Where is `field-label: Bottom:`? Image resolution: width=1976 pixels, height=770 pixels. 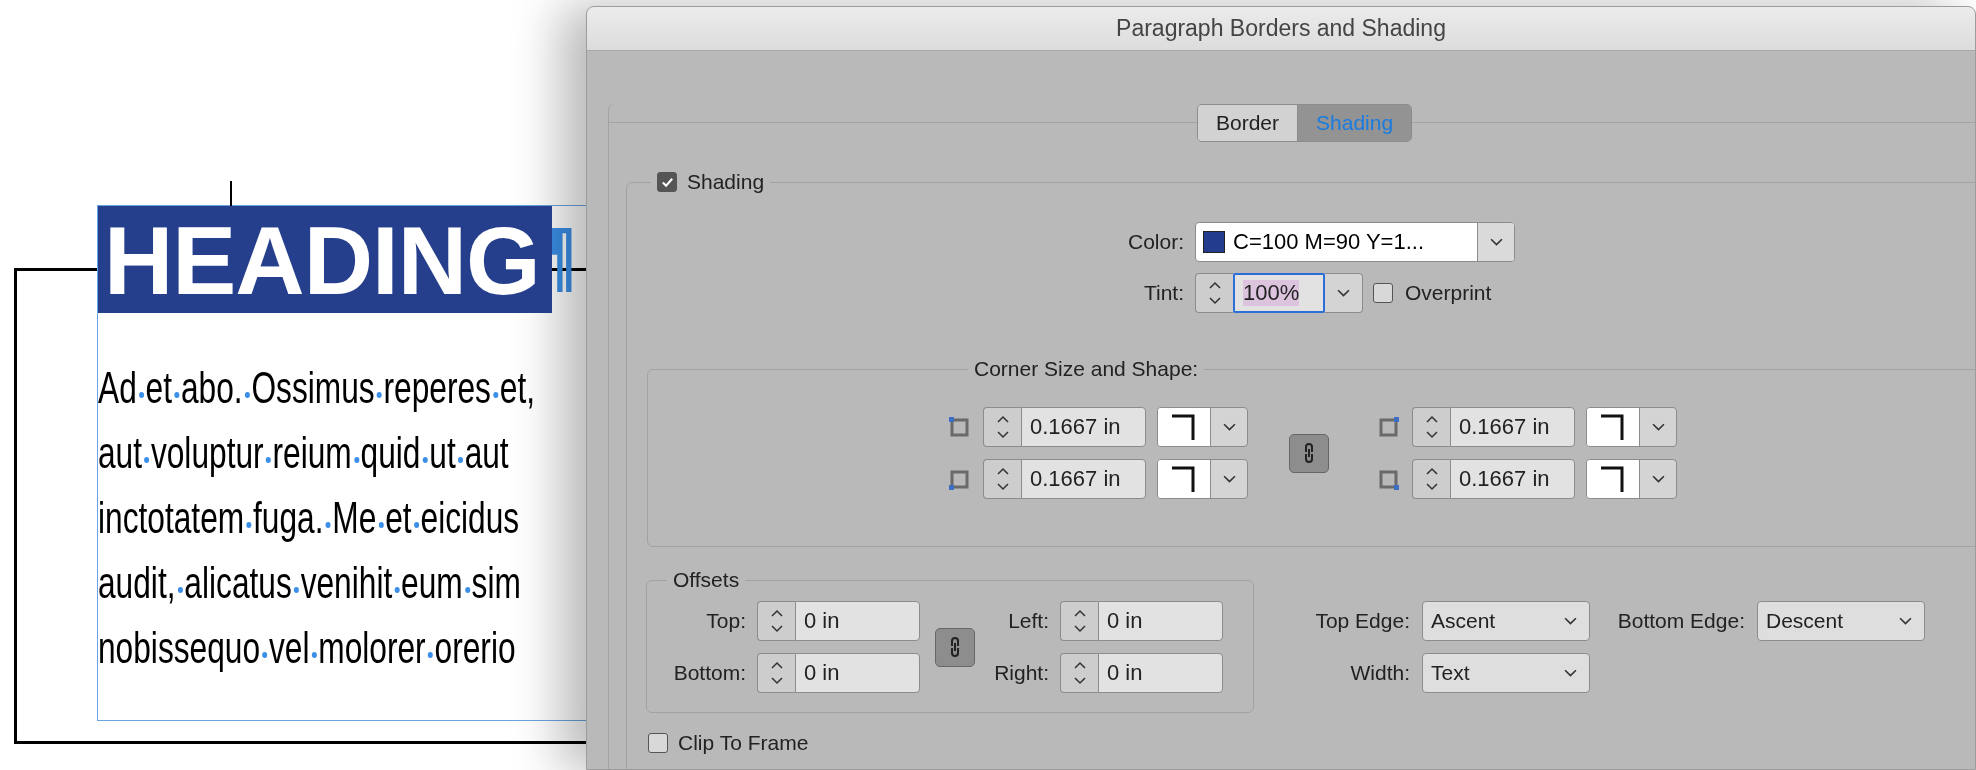 field-label: Bottom: is located at coordinates (709, 673).